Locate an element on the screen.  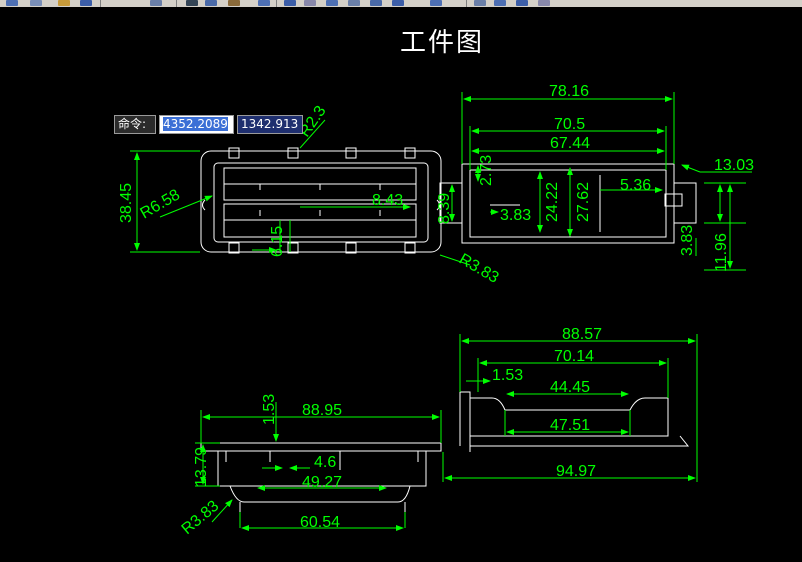
command-label: 命令: is located at coordinates (135, 124).